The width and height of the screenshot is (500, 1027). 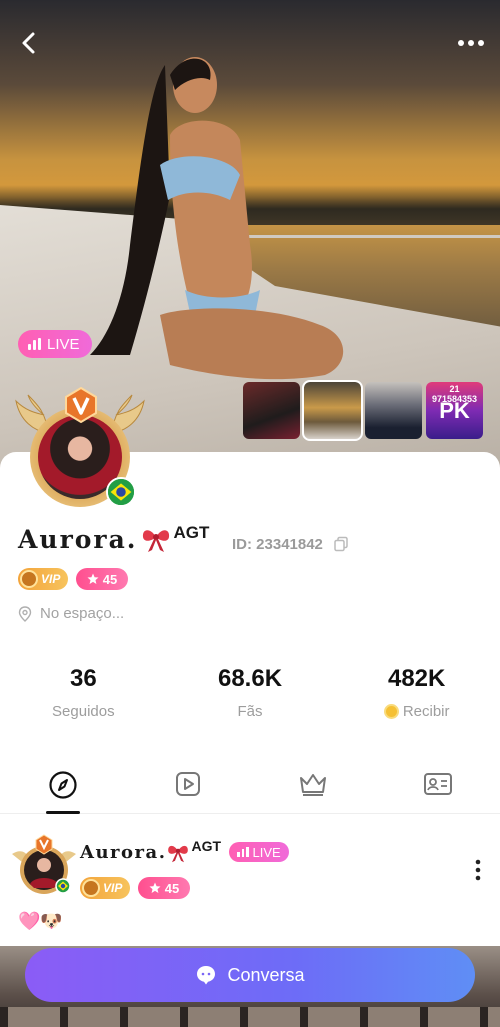 What do you see at coordinates (437, 784) in the screenshot?
I see `profile-card-icon` at bounding box center [437, 784].